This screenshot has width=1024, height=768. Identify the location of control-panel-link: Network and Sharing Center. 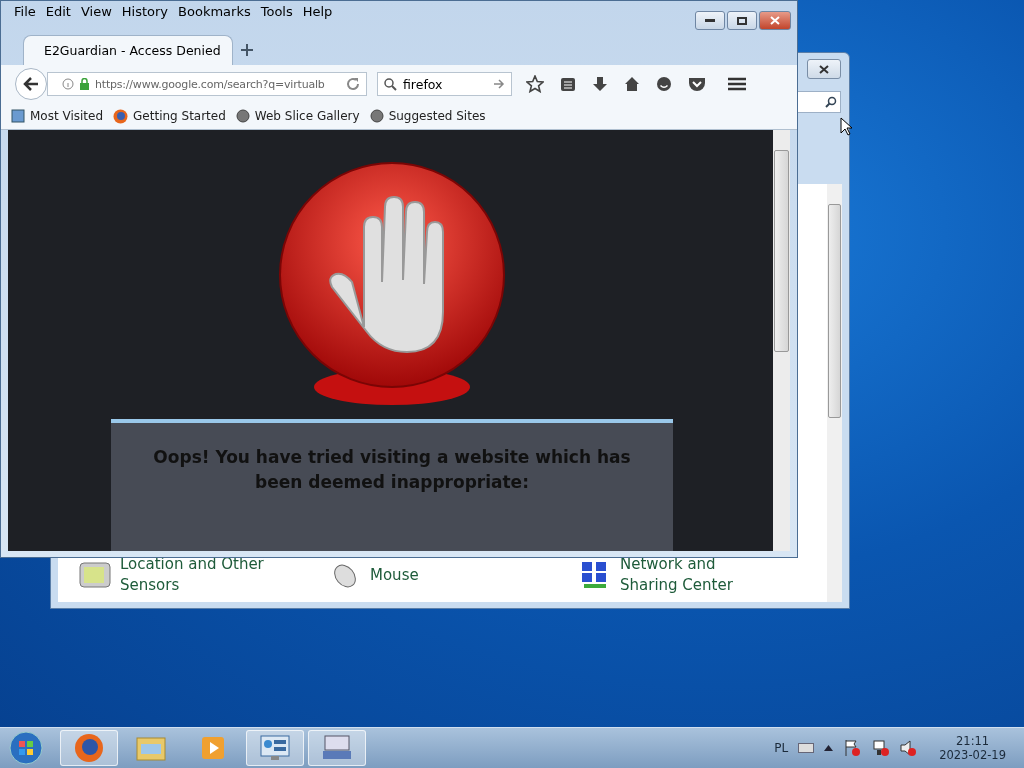
(695, 575).